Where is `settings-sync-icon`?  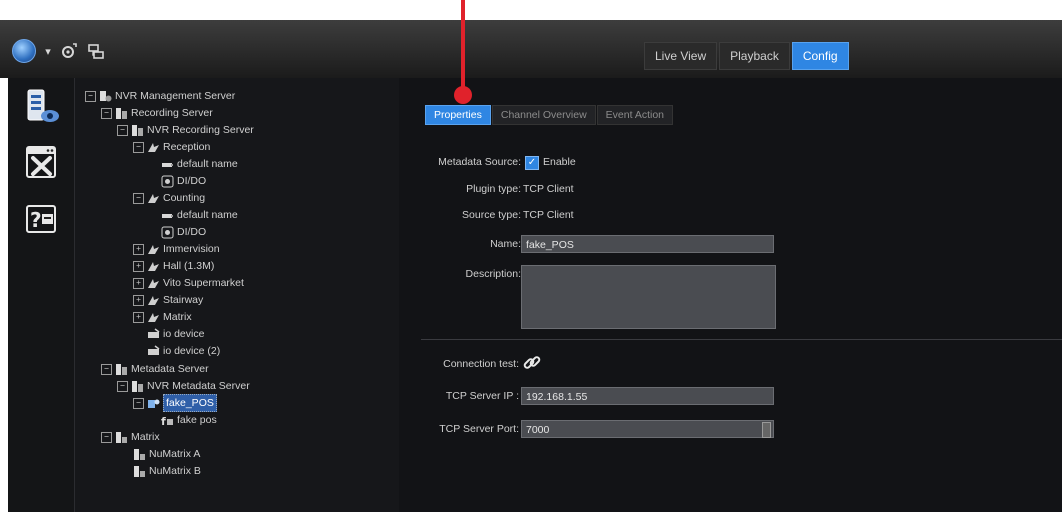 settings-sync-icon is located at coordinates (70, 51).